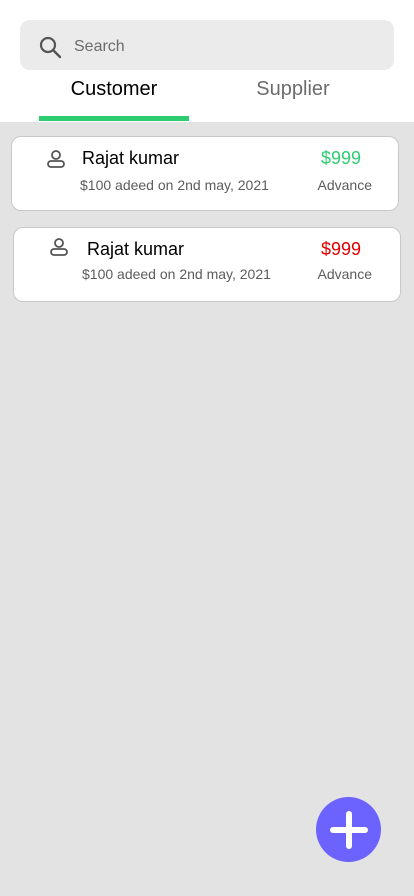 This screenshot has height=896, width=414. Describe the element at coordinates (50, 47) in the screenshot. I see `search-icon` at that location.